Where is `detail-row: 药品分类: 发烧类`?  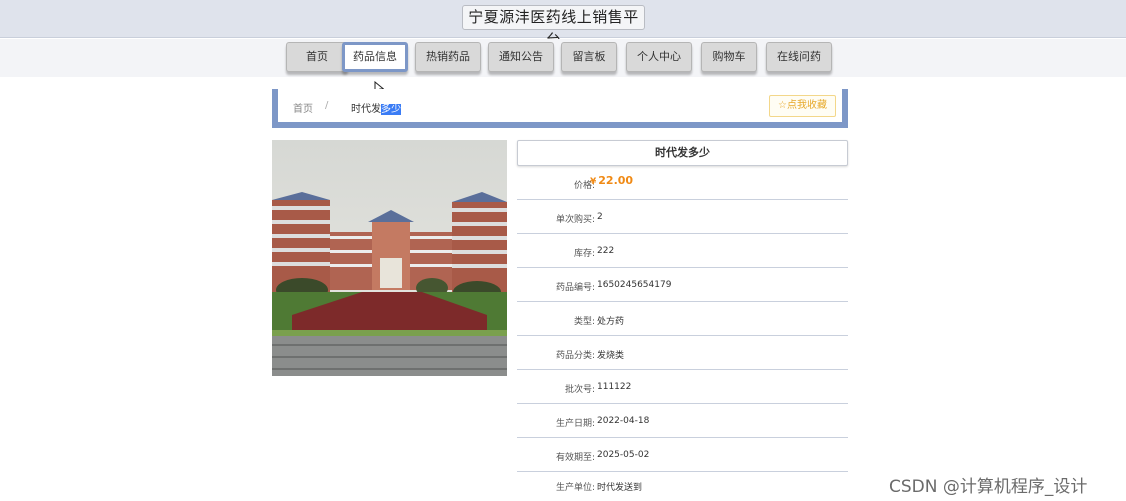
detail-row: 药品分类: 发烧类 is located at coordinates (682, 353).